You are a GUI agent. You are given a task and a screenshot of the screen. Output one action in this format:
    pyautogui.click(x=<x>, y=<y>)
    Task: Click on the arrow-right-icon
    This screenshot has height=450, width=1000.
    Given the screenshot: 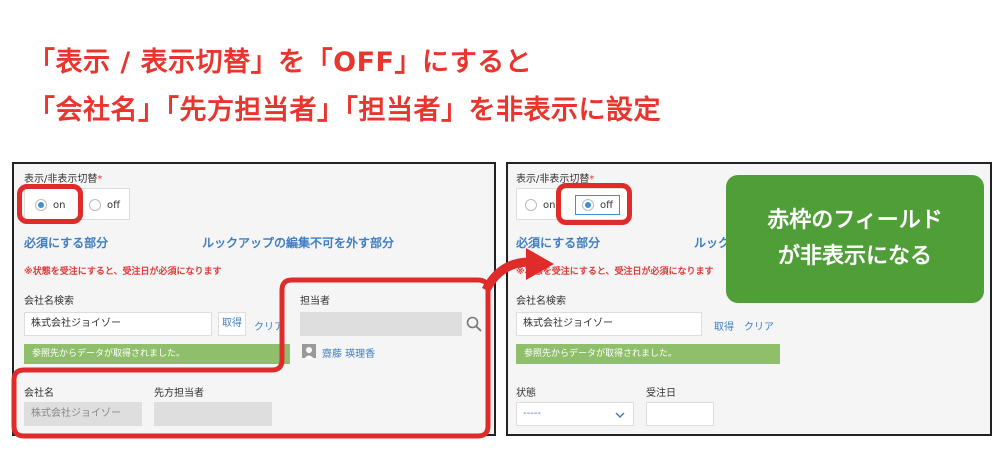 What is the action you would take?
    pyautogui.click(x=540, y=264)
    